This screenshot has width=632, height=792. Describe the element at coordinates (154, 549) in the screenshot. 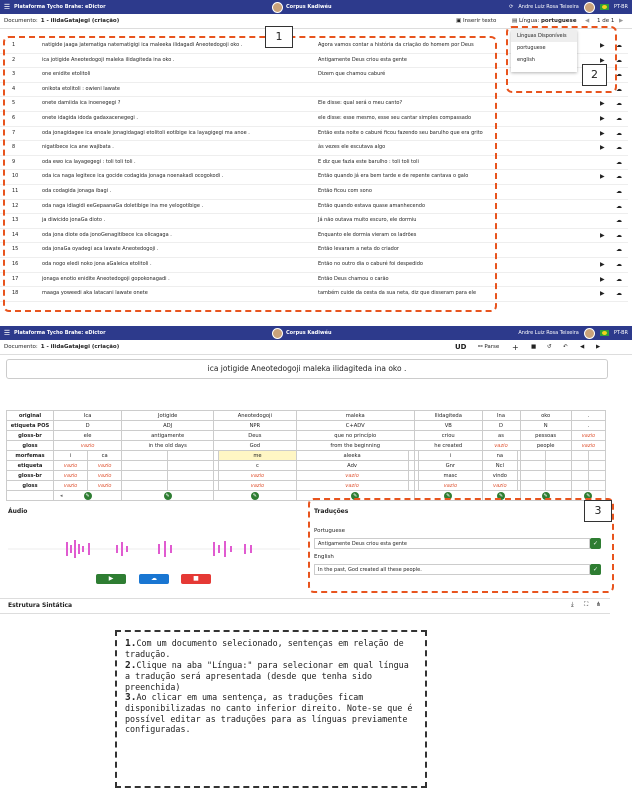

I see `audio-waveform` at that location.